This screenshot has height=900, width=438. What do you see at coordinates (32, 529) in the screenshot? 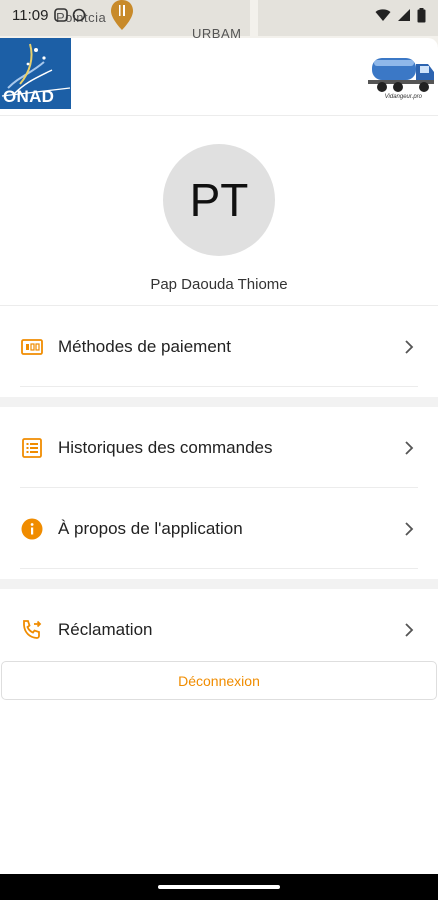
I see `info-icon` at bounding box center [32, 529].